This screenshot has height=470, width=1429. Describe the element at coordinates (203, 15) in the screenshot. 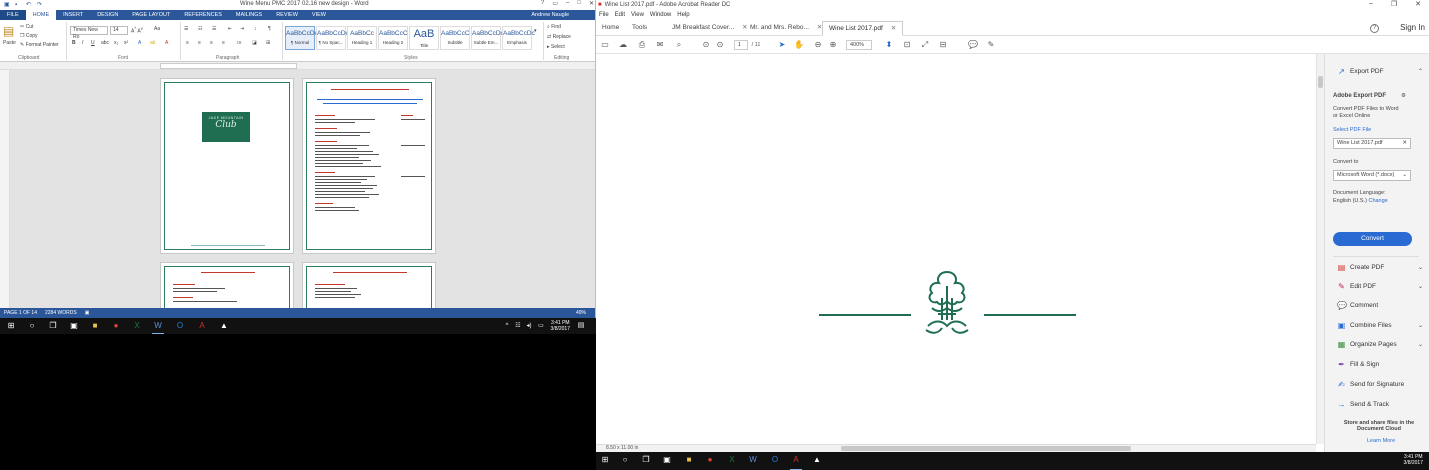

I see `tab-references: REFERENCES` at that location.